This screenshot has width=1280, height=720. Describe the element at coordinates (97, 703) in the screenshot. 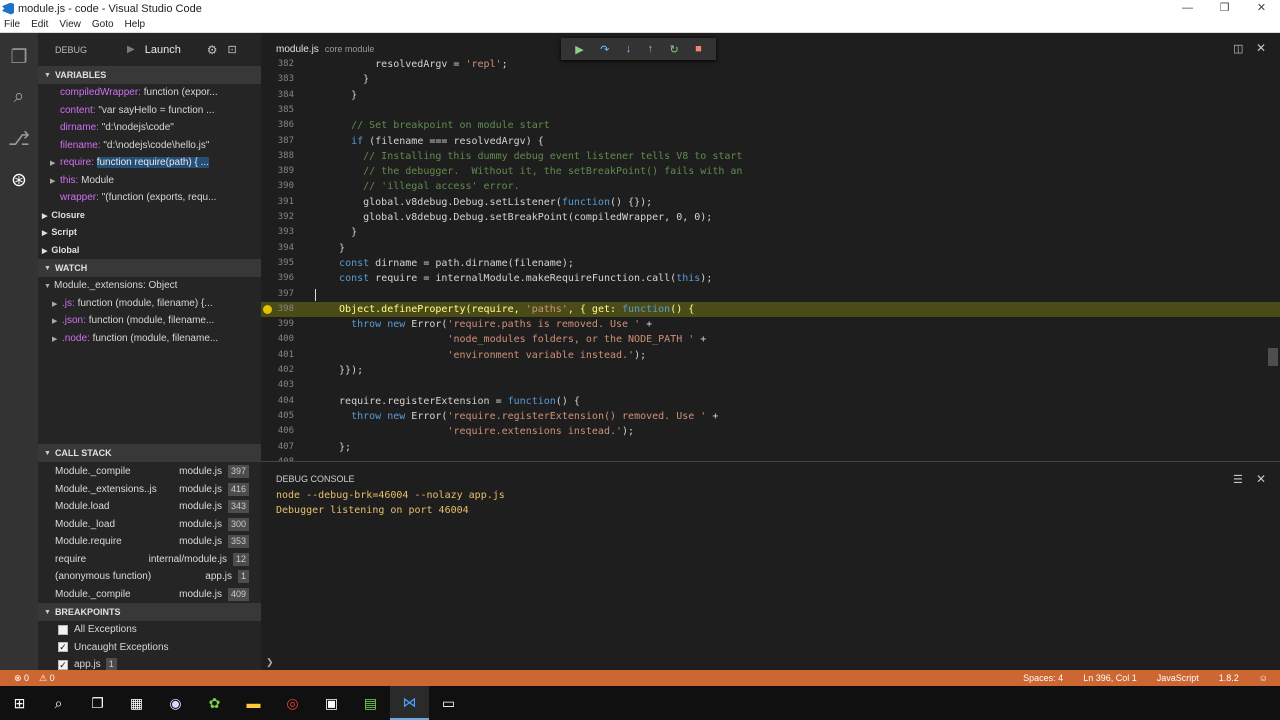

I see `task-view-icon: ❐` at that location.